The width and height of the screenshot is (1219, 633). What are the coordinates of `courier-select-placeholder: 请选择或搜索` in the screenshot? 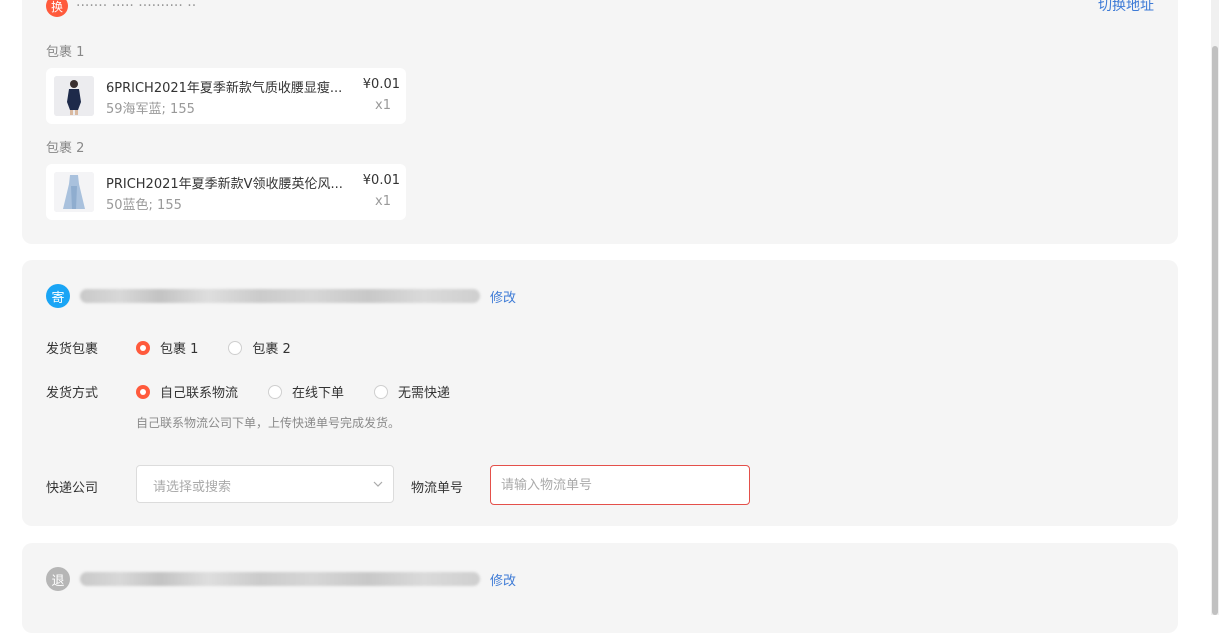 It's located at (192, 487).